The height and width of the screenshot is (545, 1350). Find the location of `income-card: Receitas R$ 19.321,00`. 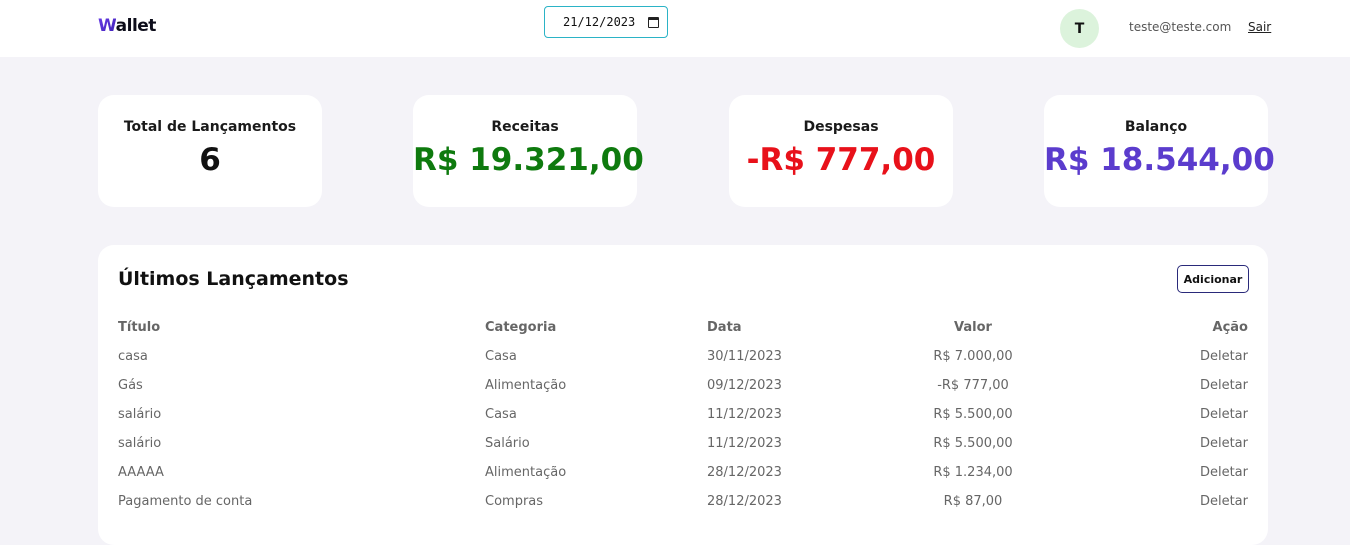

income-card: Receitas R$ 19.321,00 is located at coordinates (528, 151).